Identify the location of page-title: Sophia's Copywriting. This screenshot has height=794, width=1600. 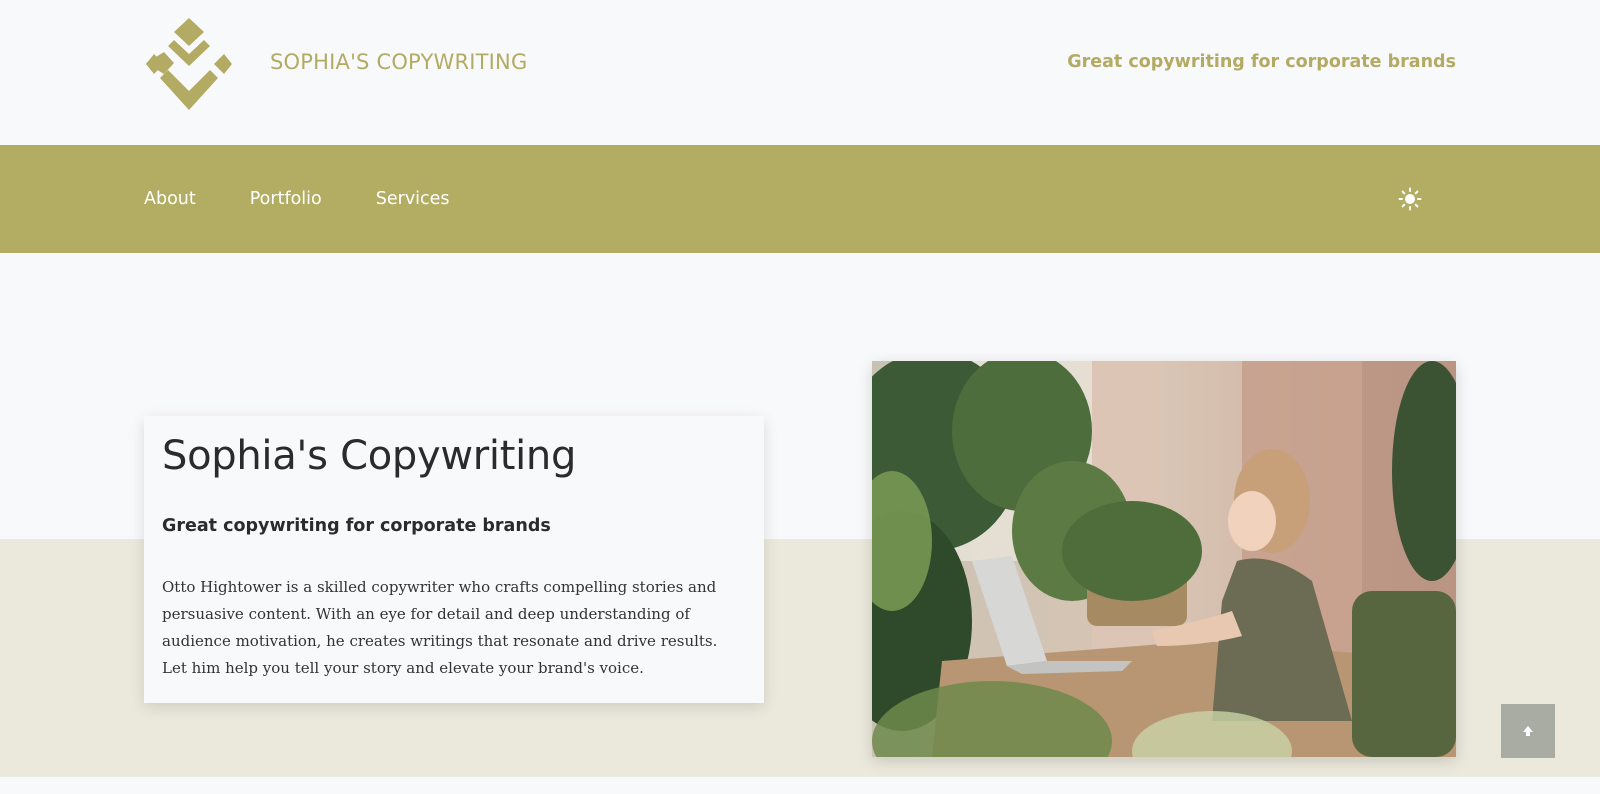
(369, 456).